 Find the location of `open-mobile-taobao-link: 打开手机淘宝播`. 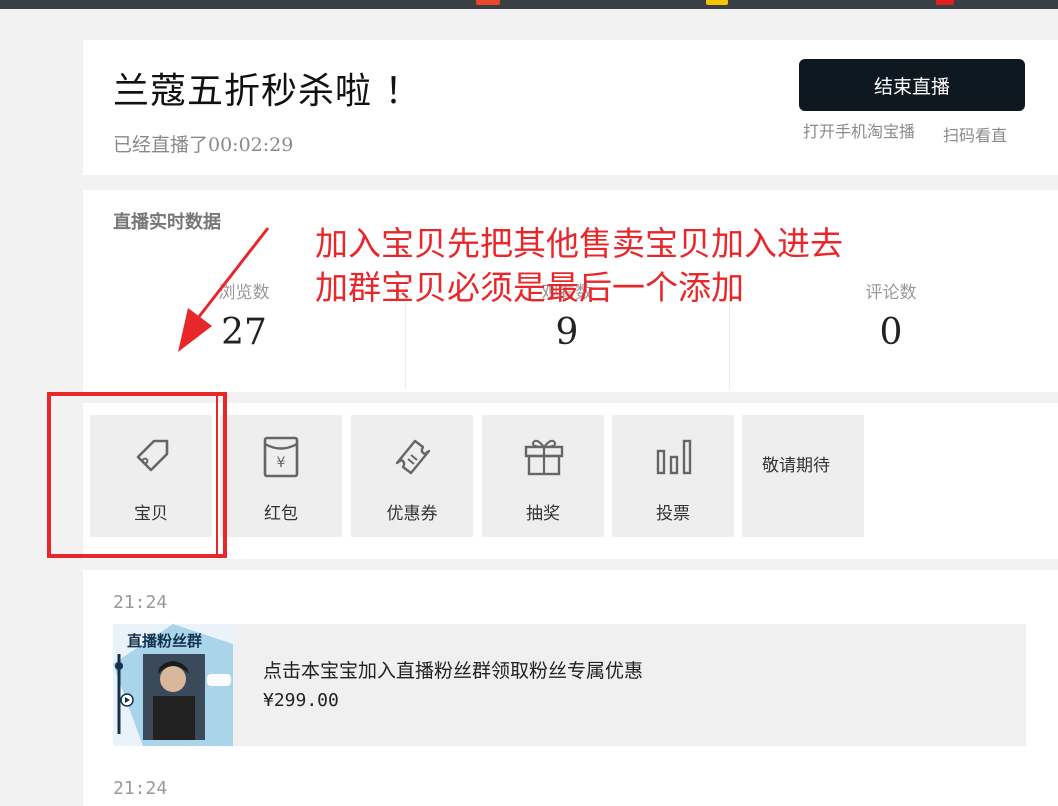

open-mobile-taobao-link: 打开手机淘宝播 is located at coordinates (859, 132).